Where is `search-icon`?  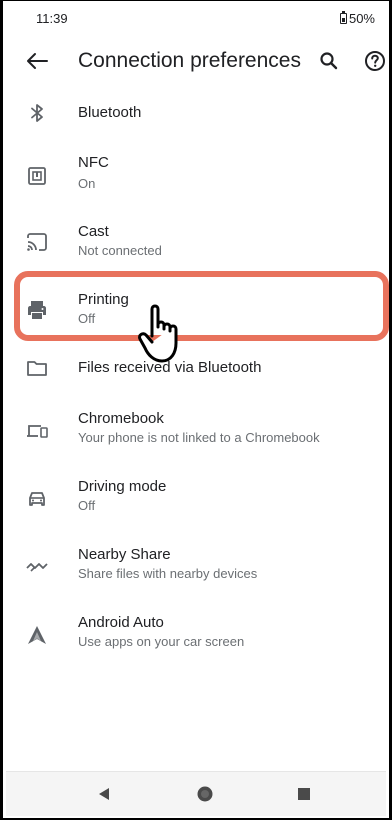
search-icon is located at coordinates (329, 61).